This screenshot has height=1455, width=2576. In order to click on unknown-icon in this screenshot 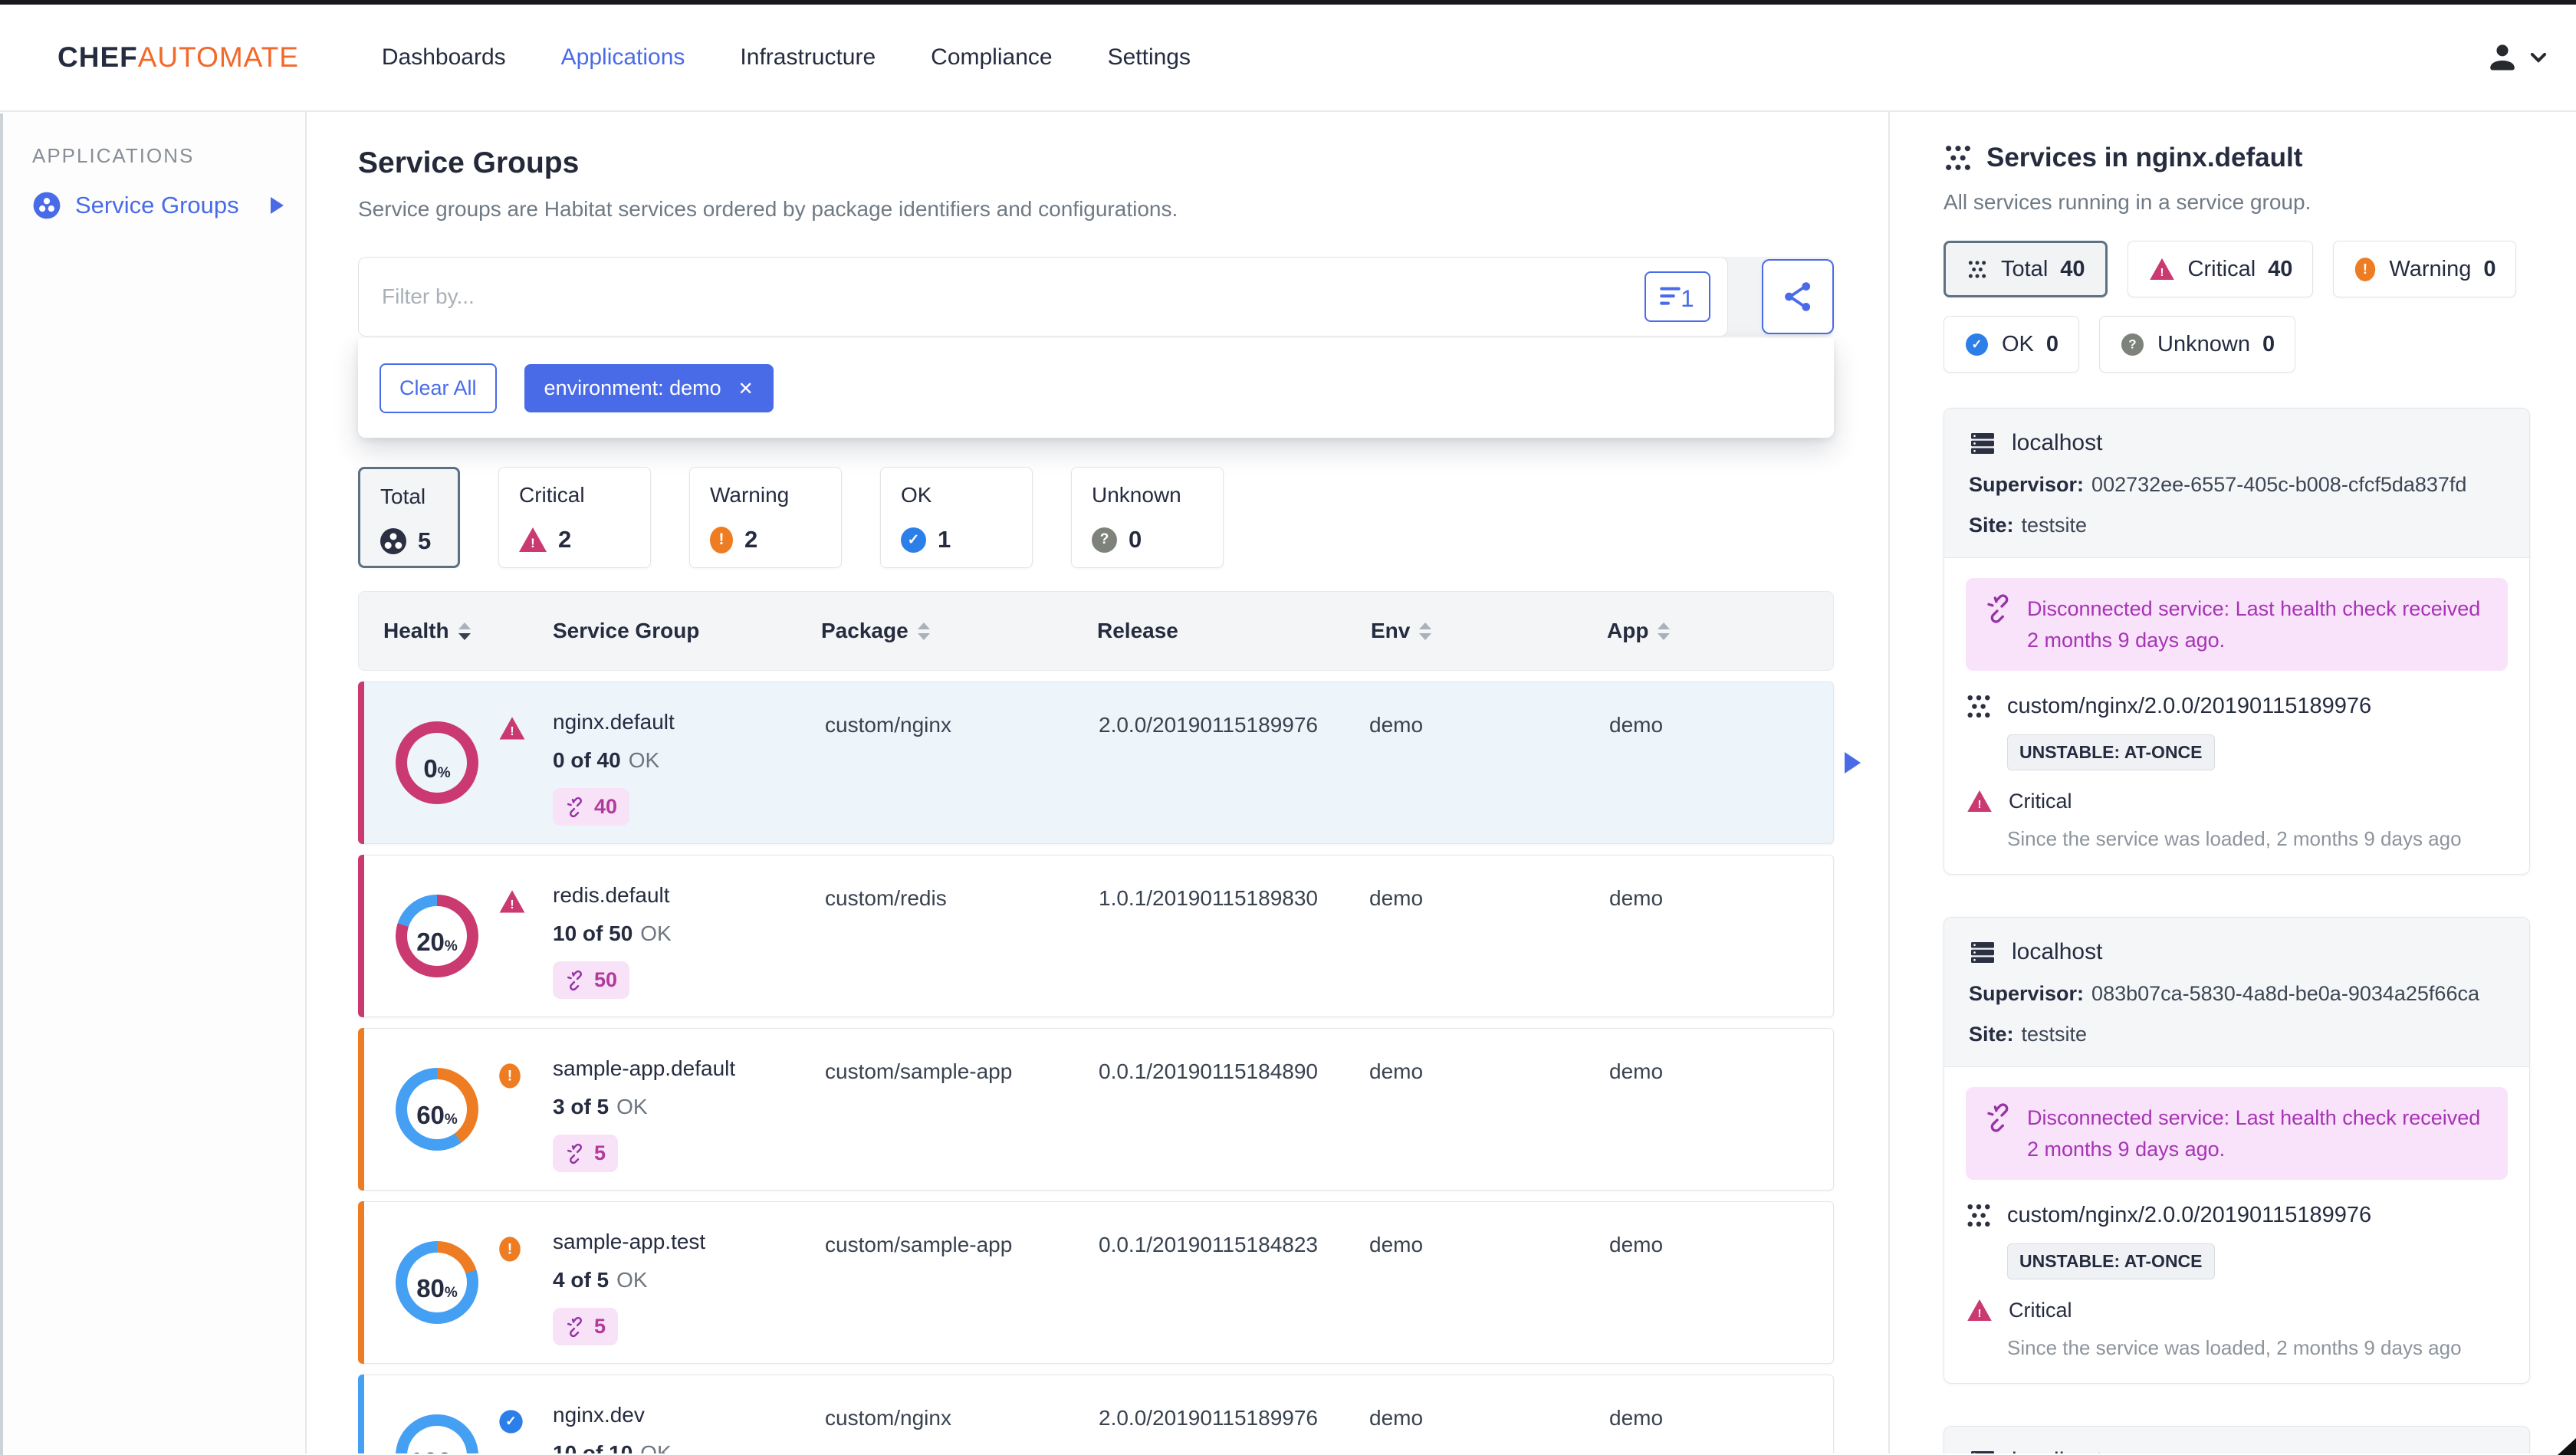, I will do `click(1104, 540)`.